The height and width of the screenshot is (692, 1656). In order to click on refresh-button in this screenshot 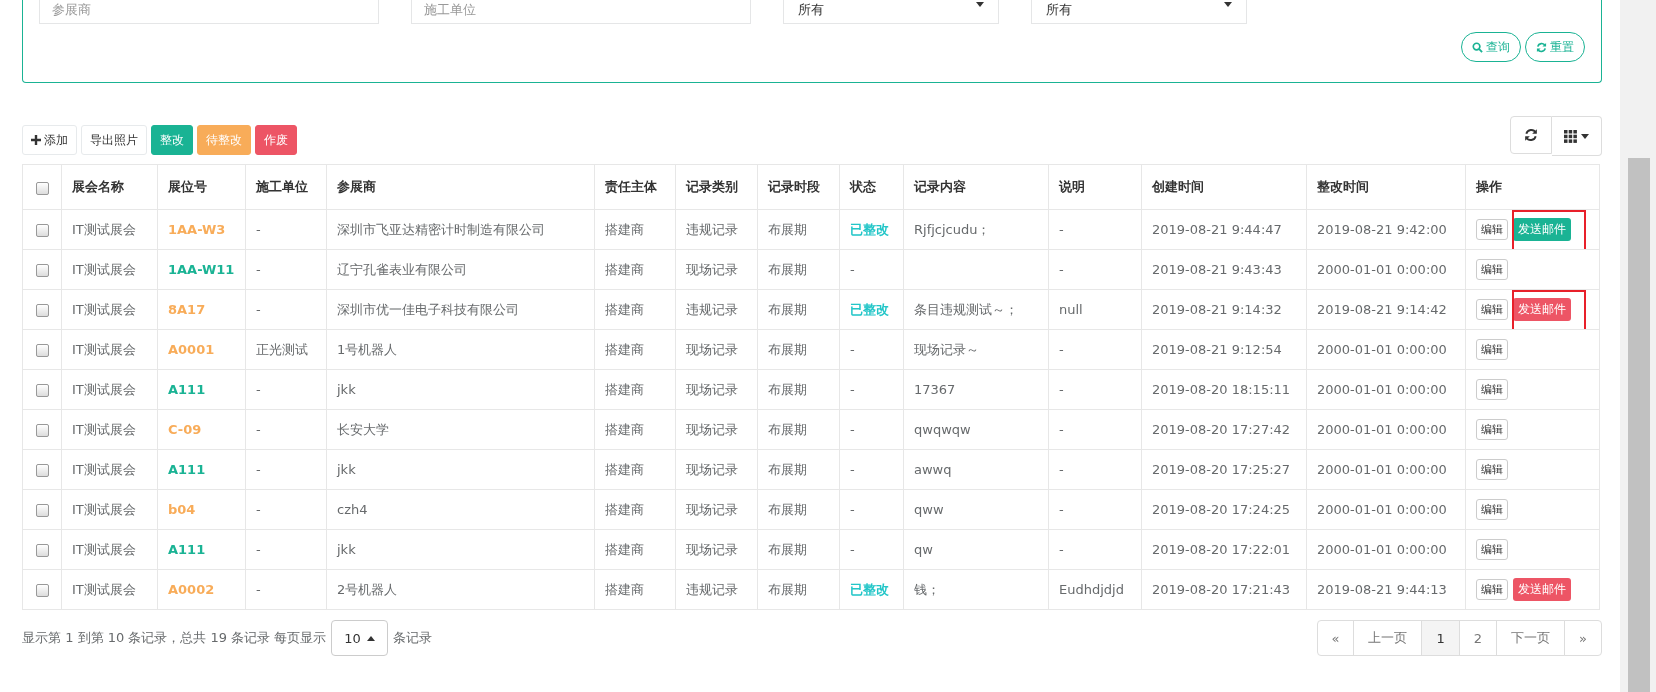, I will do `click(1531, 135)`.